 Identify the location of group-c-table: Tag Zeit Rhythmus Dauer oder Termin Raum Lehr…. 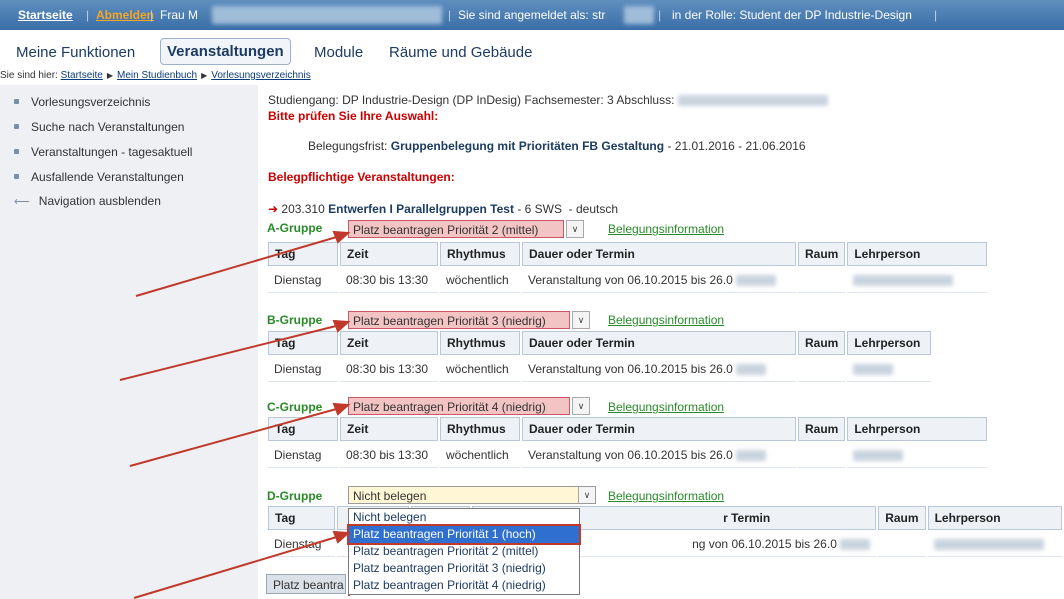
(627, 442).